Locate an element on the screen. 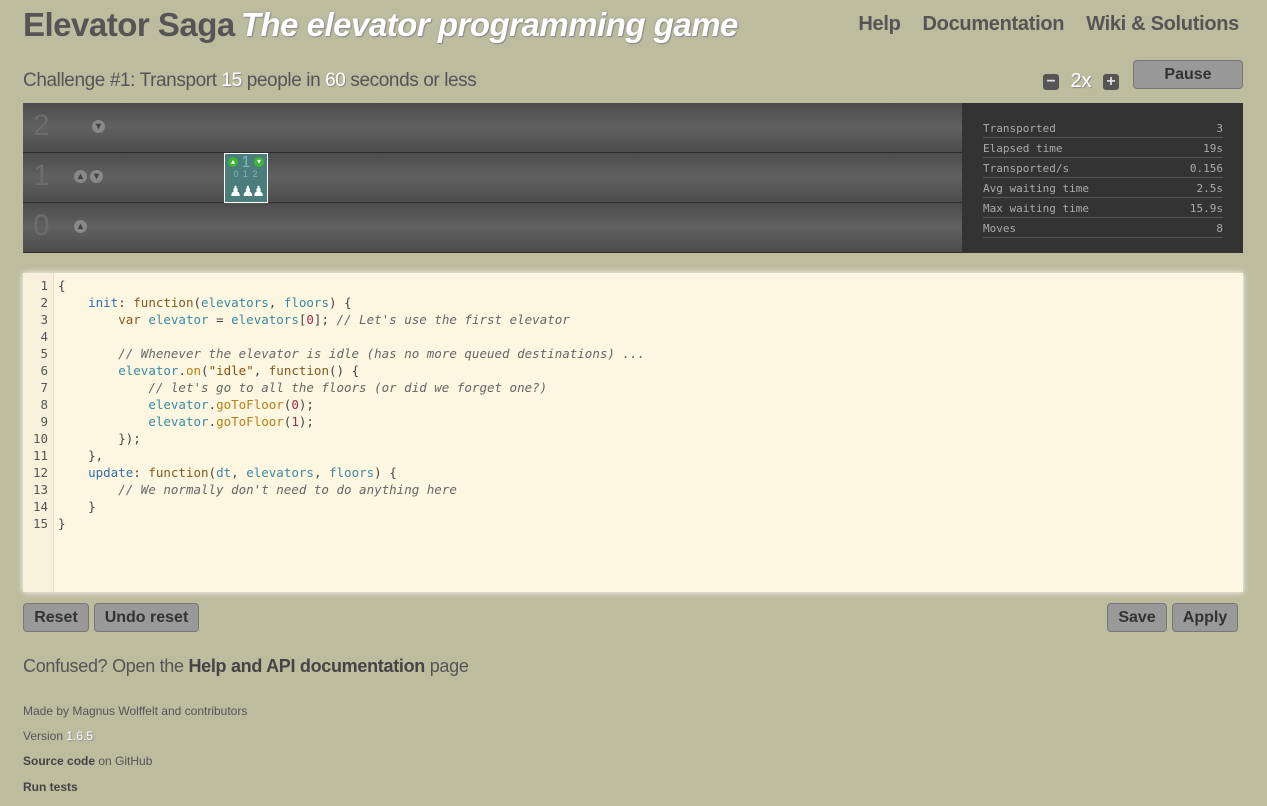 The width and height of the screenshot is (1267, 806). run-tests-link: Run tests is located at coordinates (50, 787).